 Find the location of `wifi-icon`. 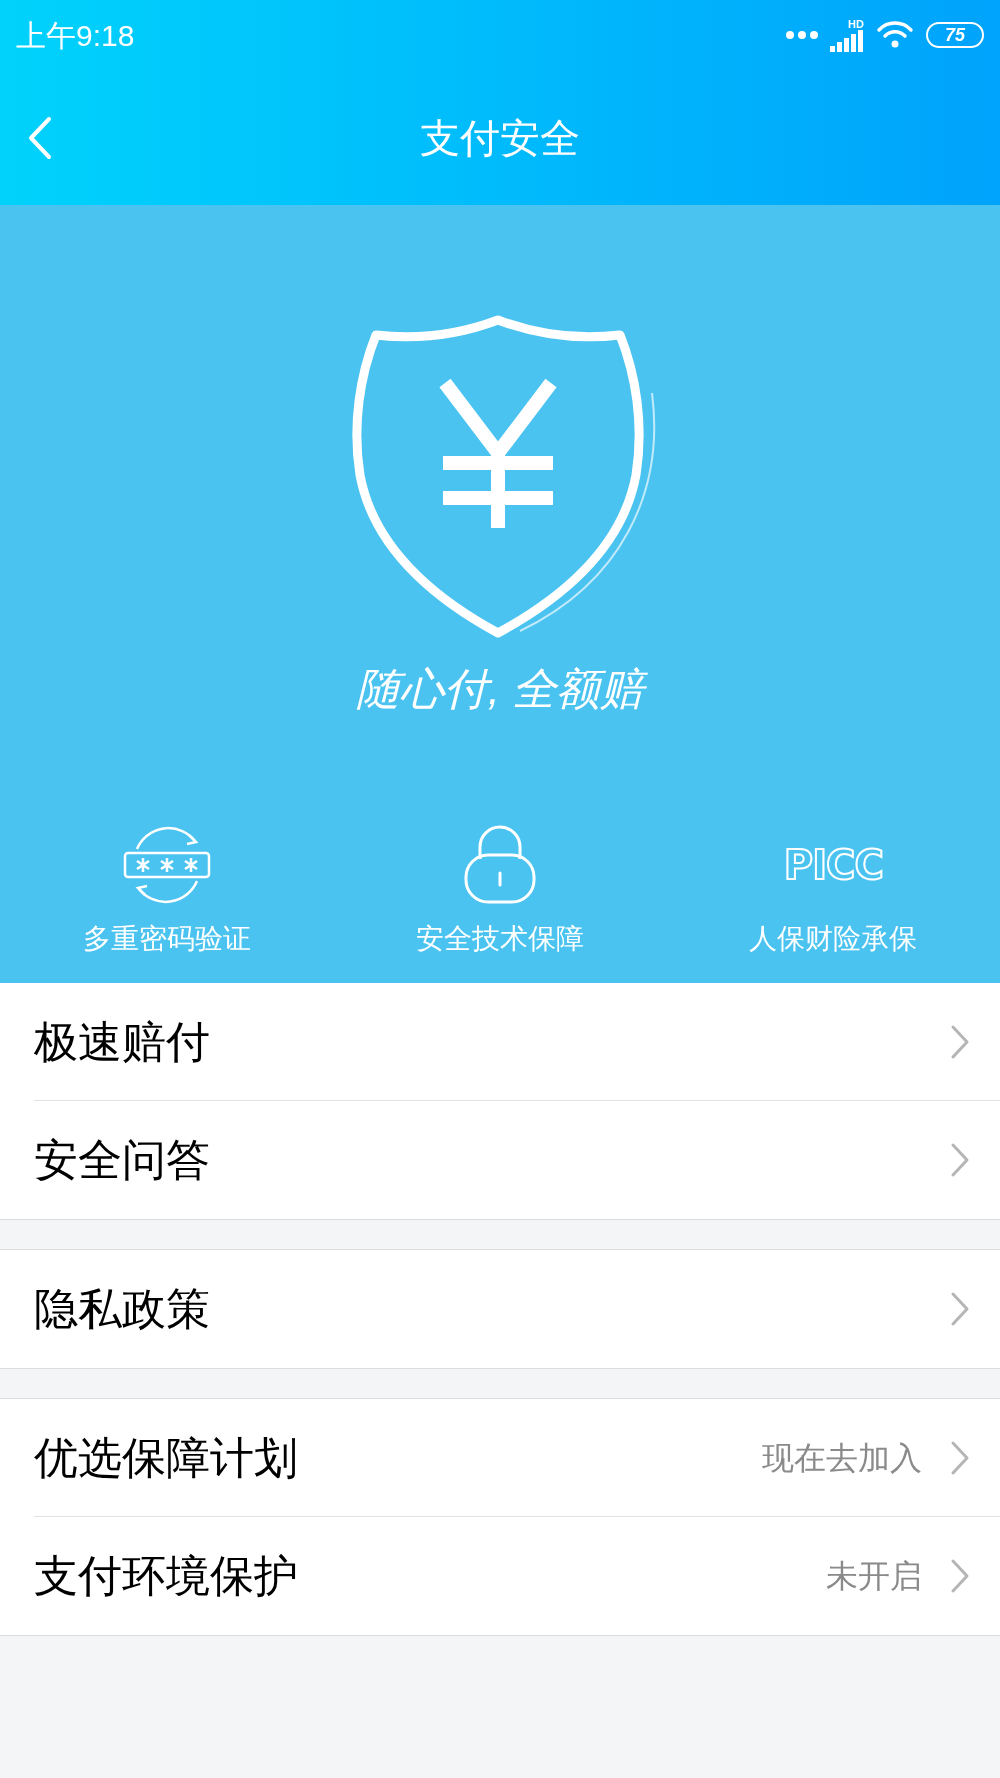

wifi-icon is located at coordinates (895, 35).